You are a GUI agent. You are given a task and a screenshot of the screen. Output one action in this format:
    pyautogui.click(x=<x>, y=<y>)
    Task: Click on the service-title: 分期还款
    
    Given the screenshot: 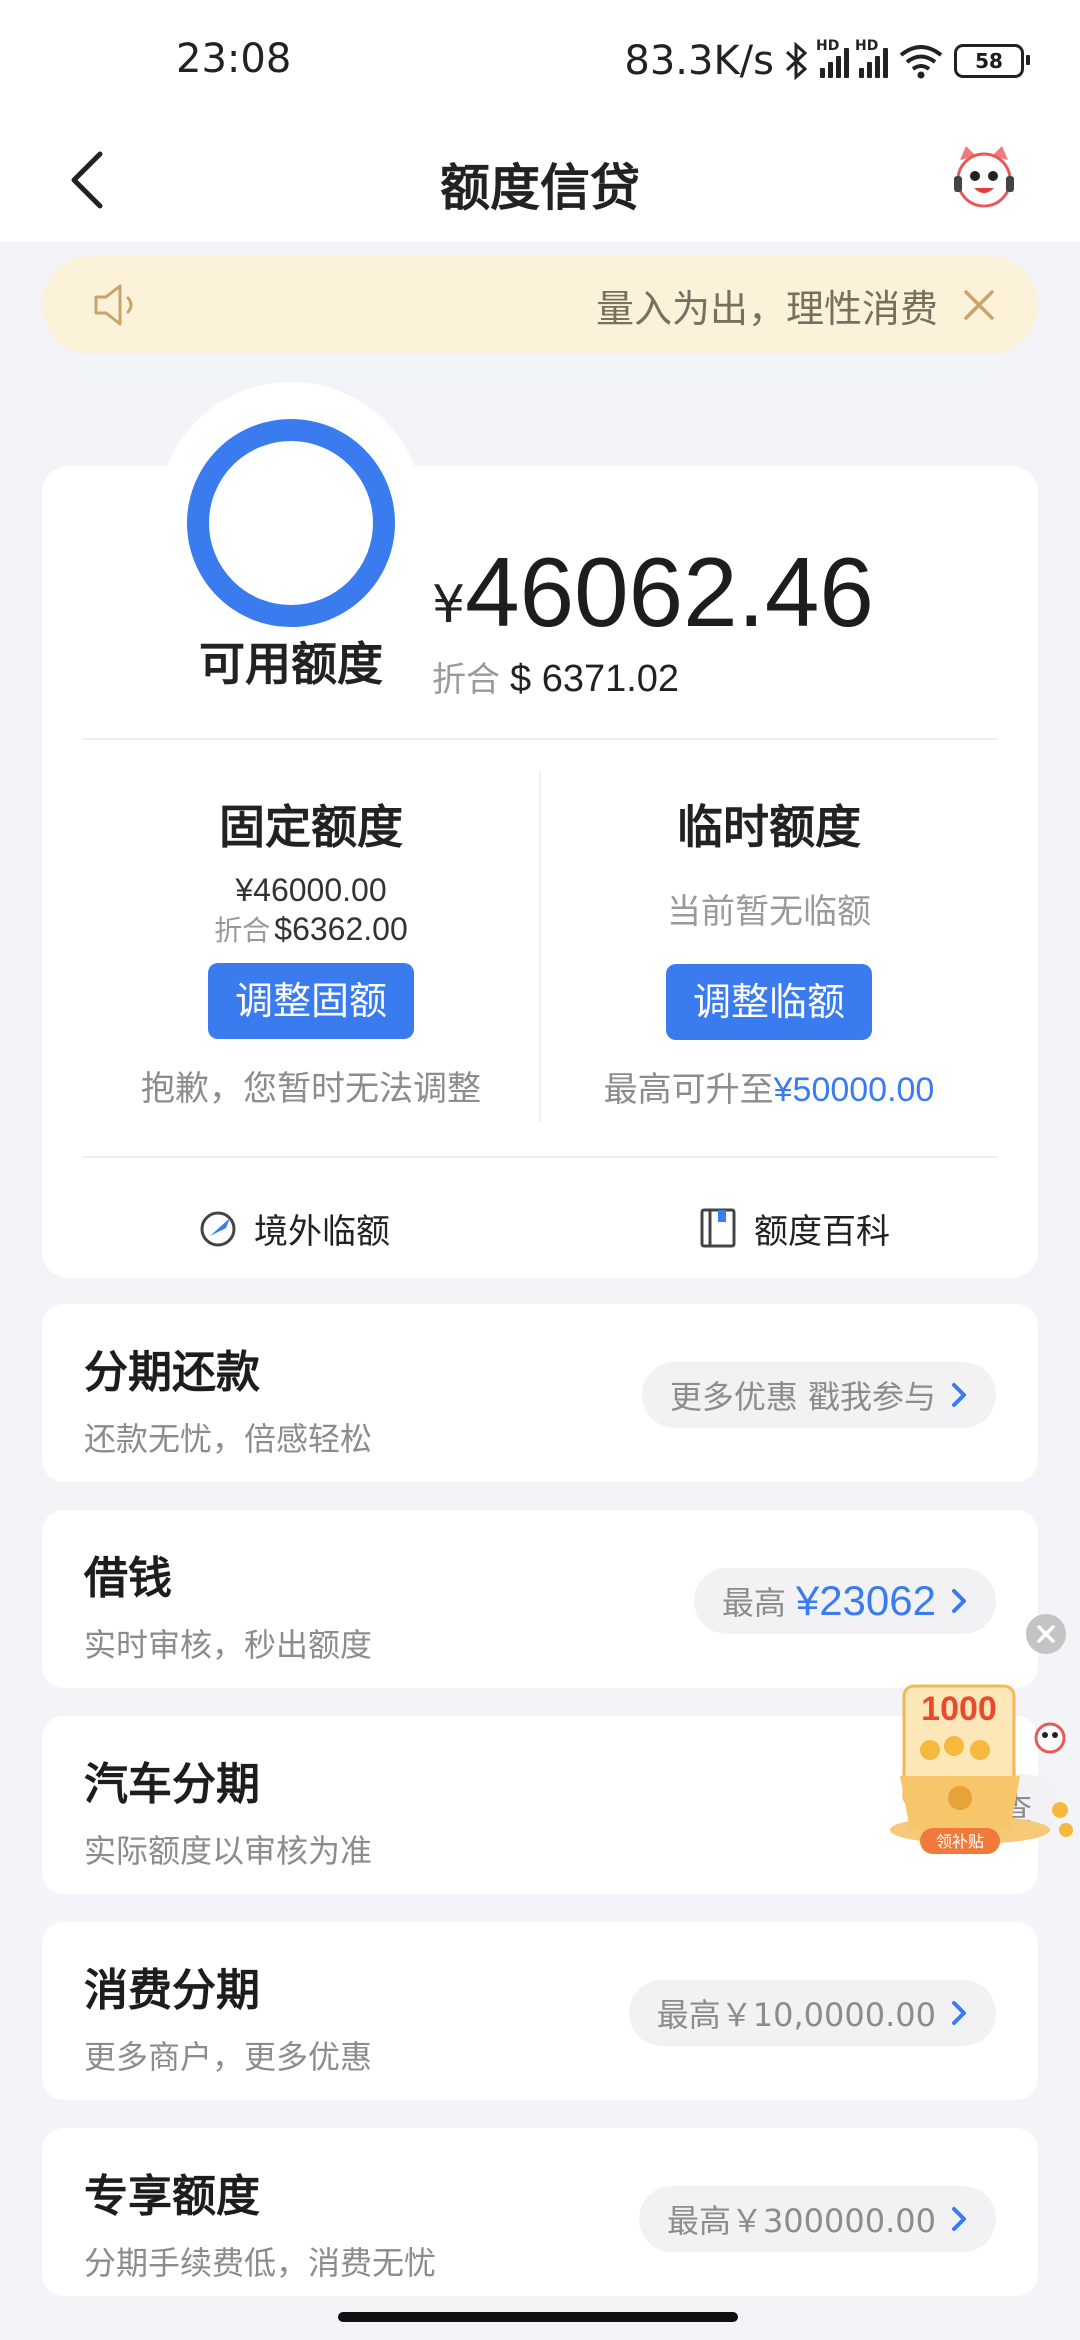 What is the action you would take?
    pyautogui.click(x=172, y=1372)
    